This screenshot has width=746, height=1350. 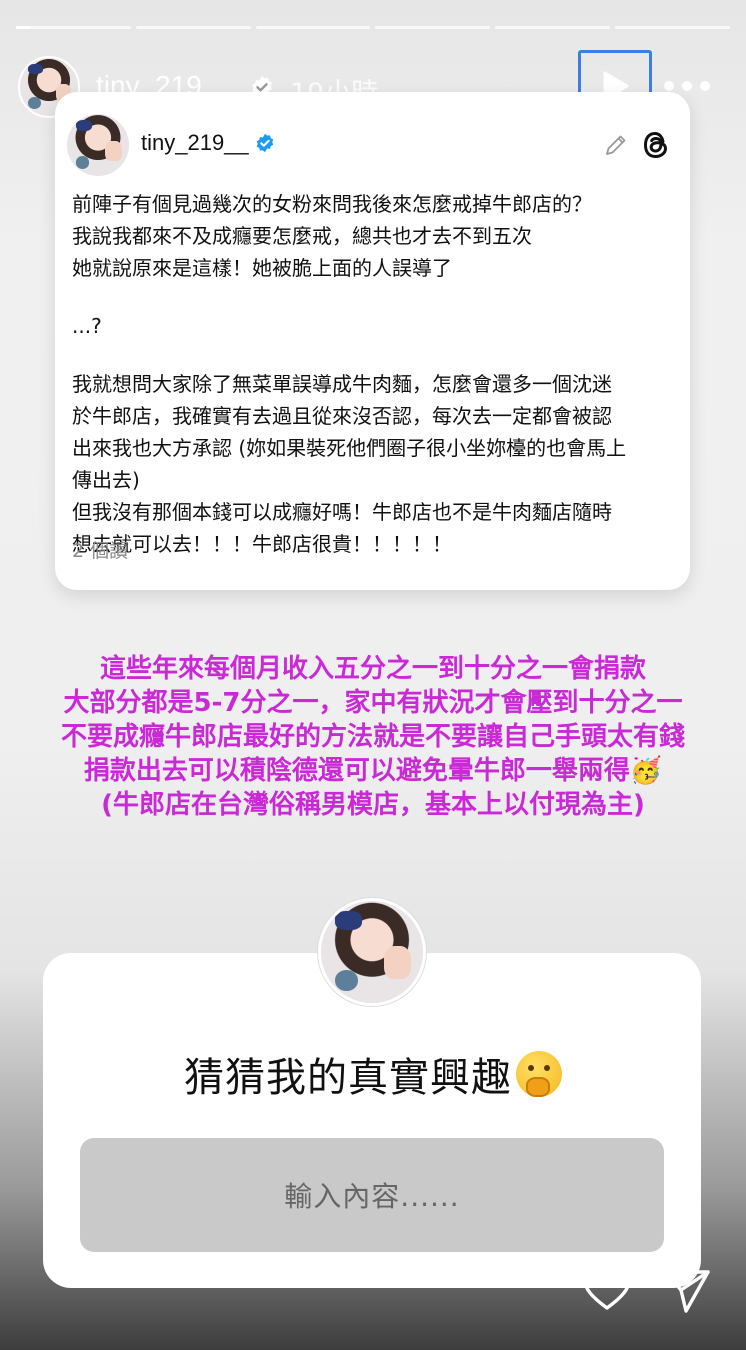 I want to click on post-author-avatar, so click(x=98, y=145).